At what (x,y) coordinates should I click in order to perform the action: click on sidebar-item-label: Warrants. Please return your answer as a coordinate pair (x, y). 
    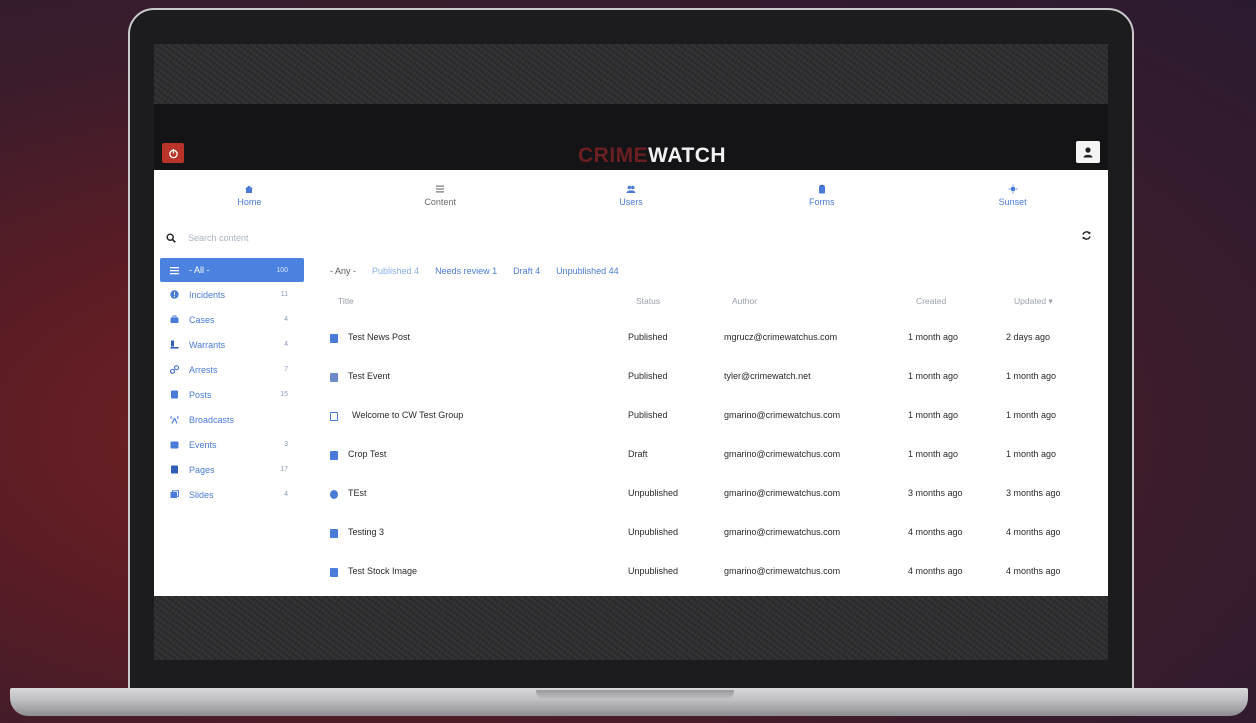
    Looking at the image, I should click on (207, 344).